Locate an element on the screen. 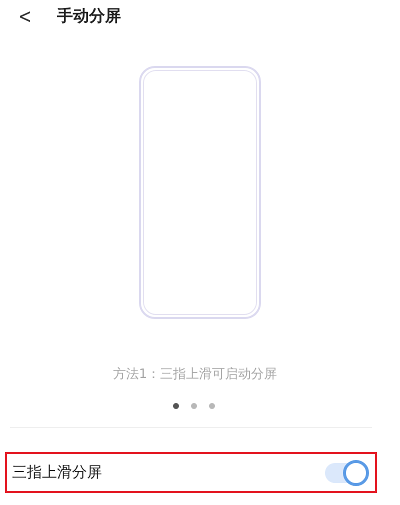  setting-label: 三指上滑分屏 is located at coordinates (57, 472).